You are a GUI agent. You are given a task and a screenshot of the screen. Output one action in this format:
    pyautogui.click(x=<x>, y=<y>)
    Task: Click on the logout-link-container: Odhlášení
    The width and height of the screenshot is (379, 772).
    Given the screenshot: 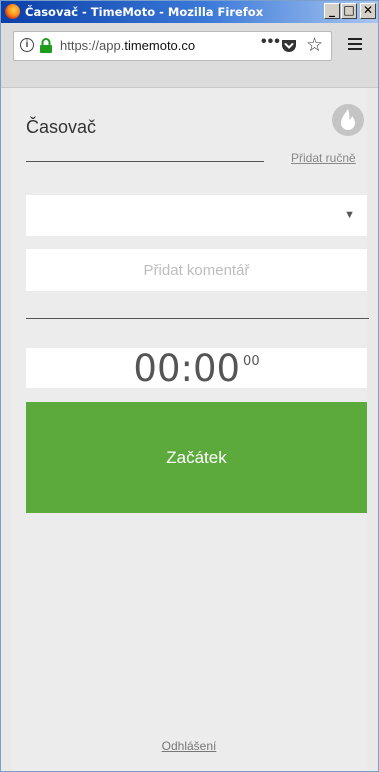 What is the action you would take?
    pyautogui.click(x=189, y=746)
    